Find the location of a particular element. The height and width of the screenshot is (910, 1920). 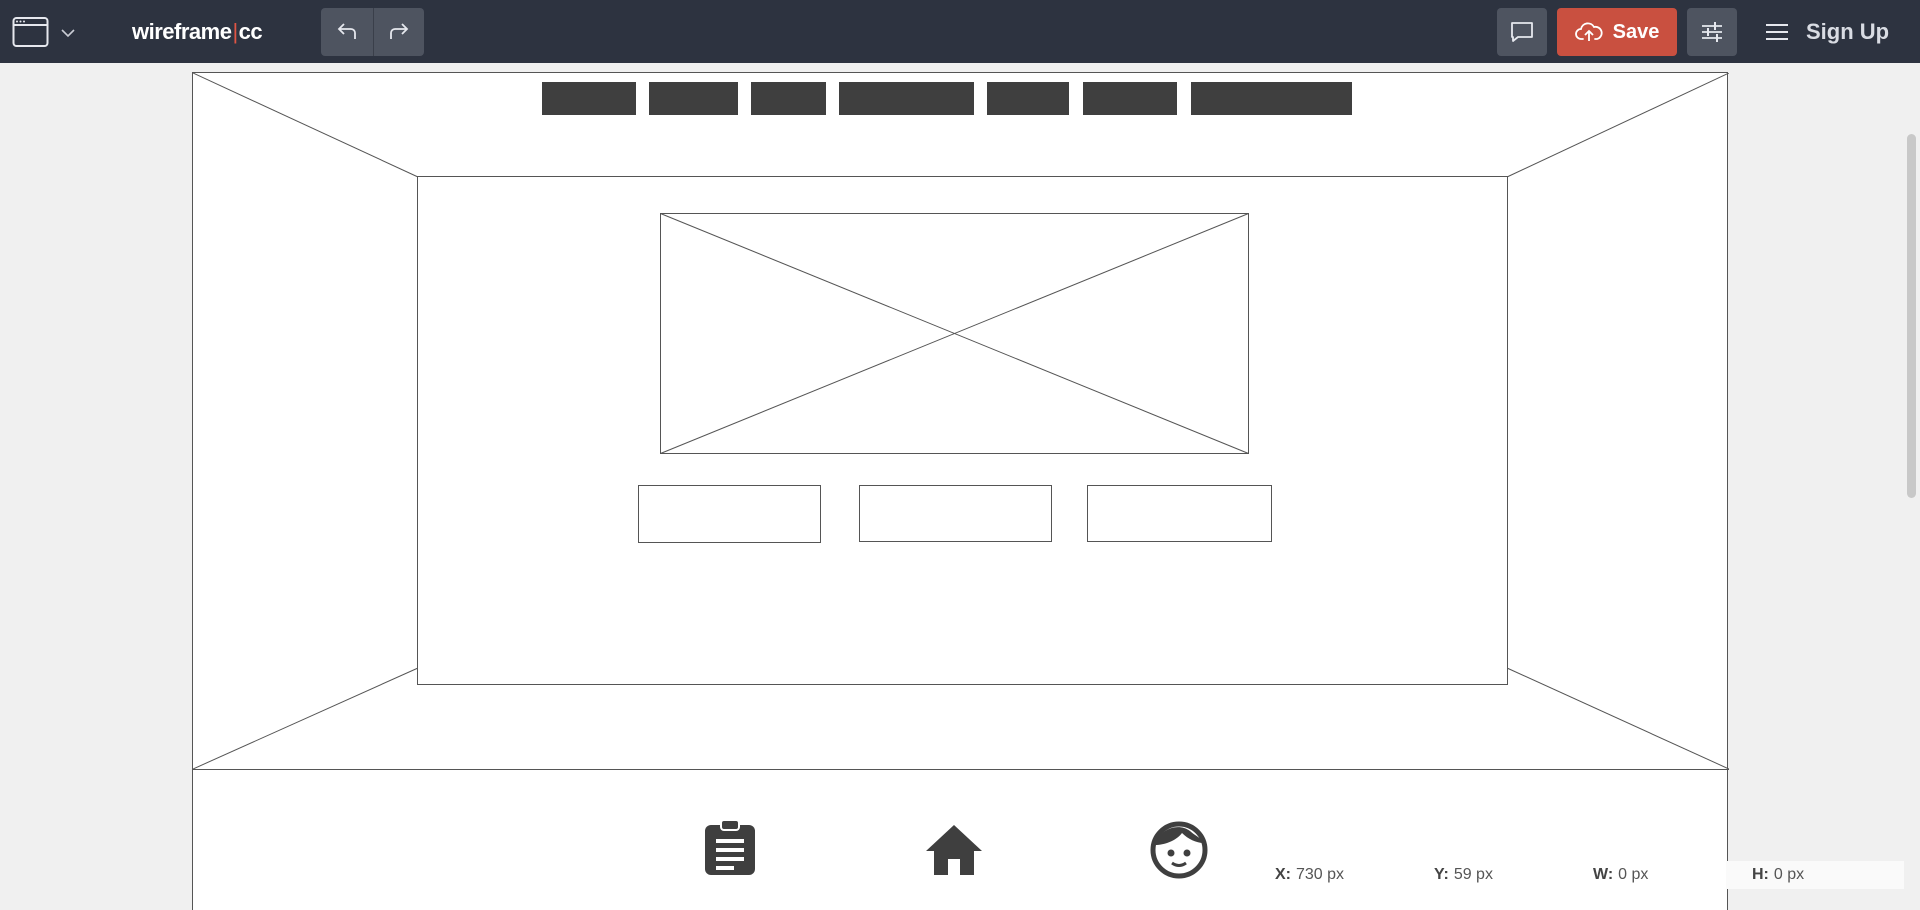

coord-y: Y: 59 px is located at coordinates (1504, 875).